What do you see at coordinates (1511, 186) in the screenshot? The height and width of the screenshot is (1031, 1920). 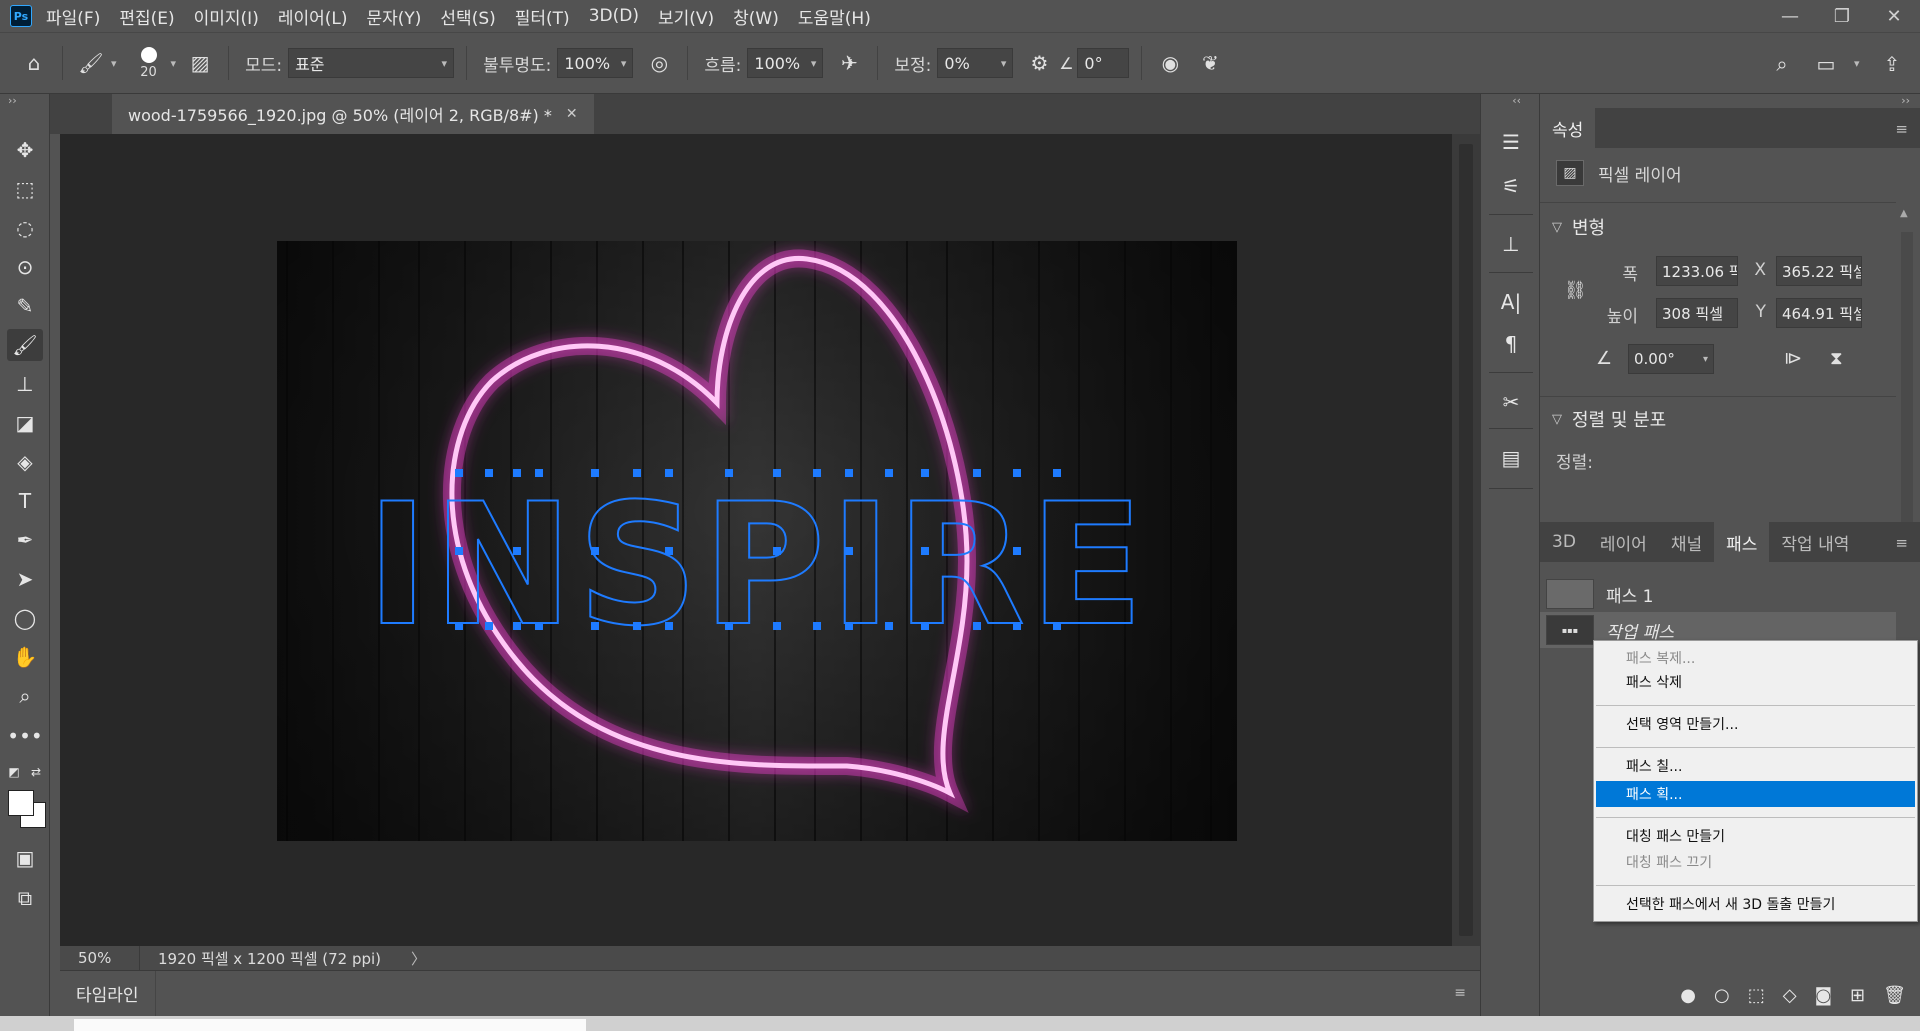 I see `adjustments-panel-icon: ⚟` at bounding box center [1511, 186].